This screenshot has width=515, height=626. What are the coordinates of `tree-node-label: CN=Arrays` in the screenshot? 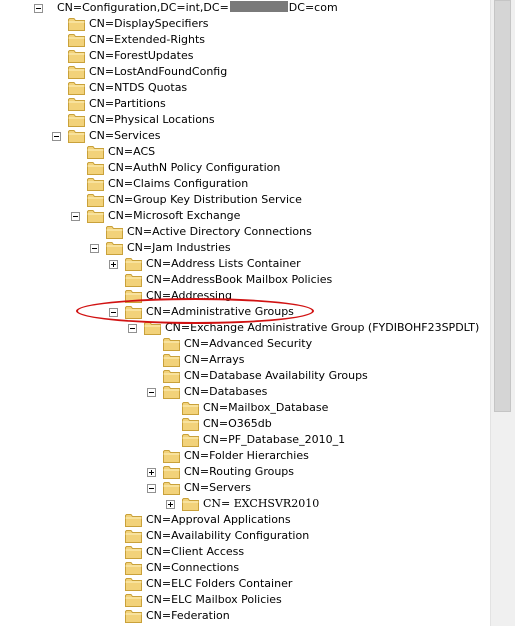 It's located at (214, 360).